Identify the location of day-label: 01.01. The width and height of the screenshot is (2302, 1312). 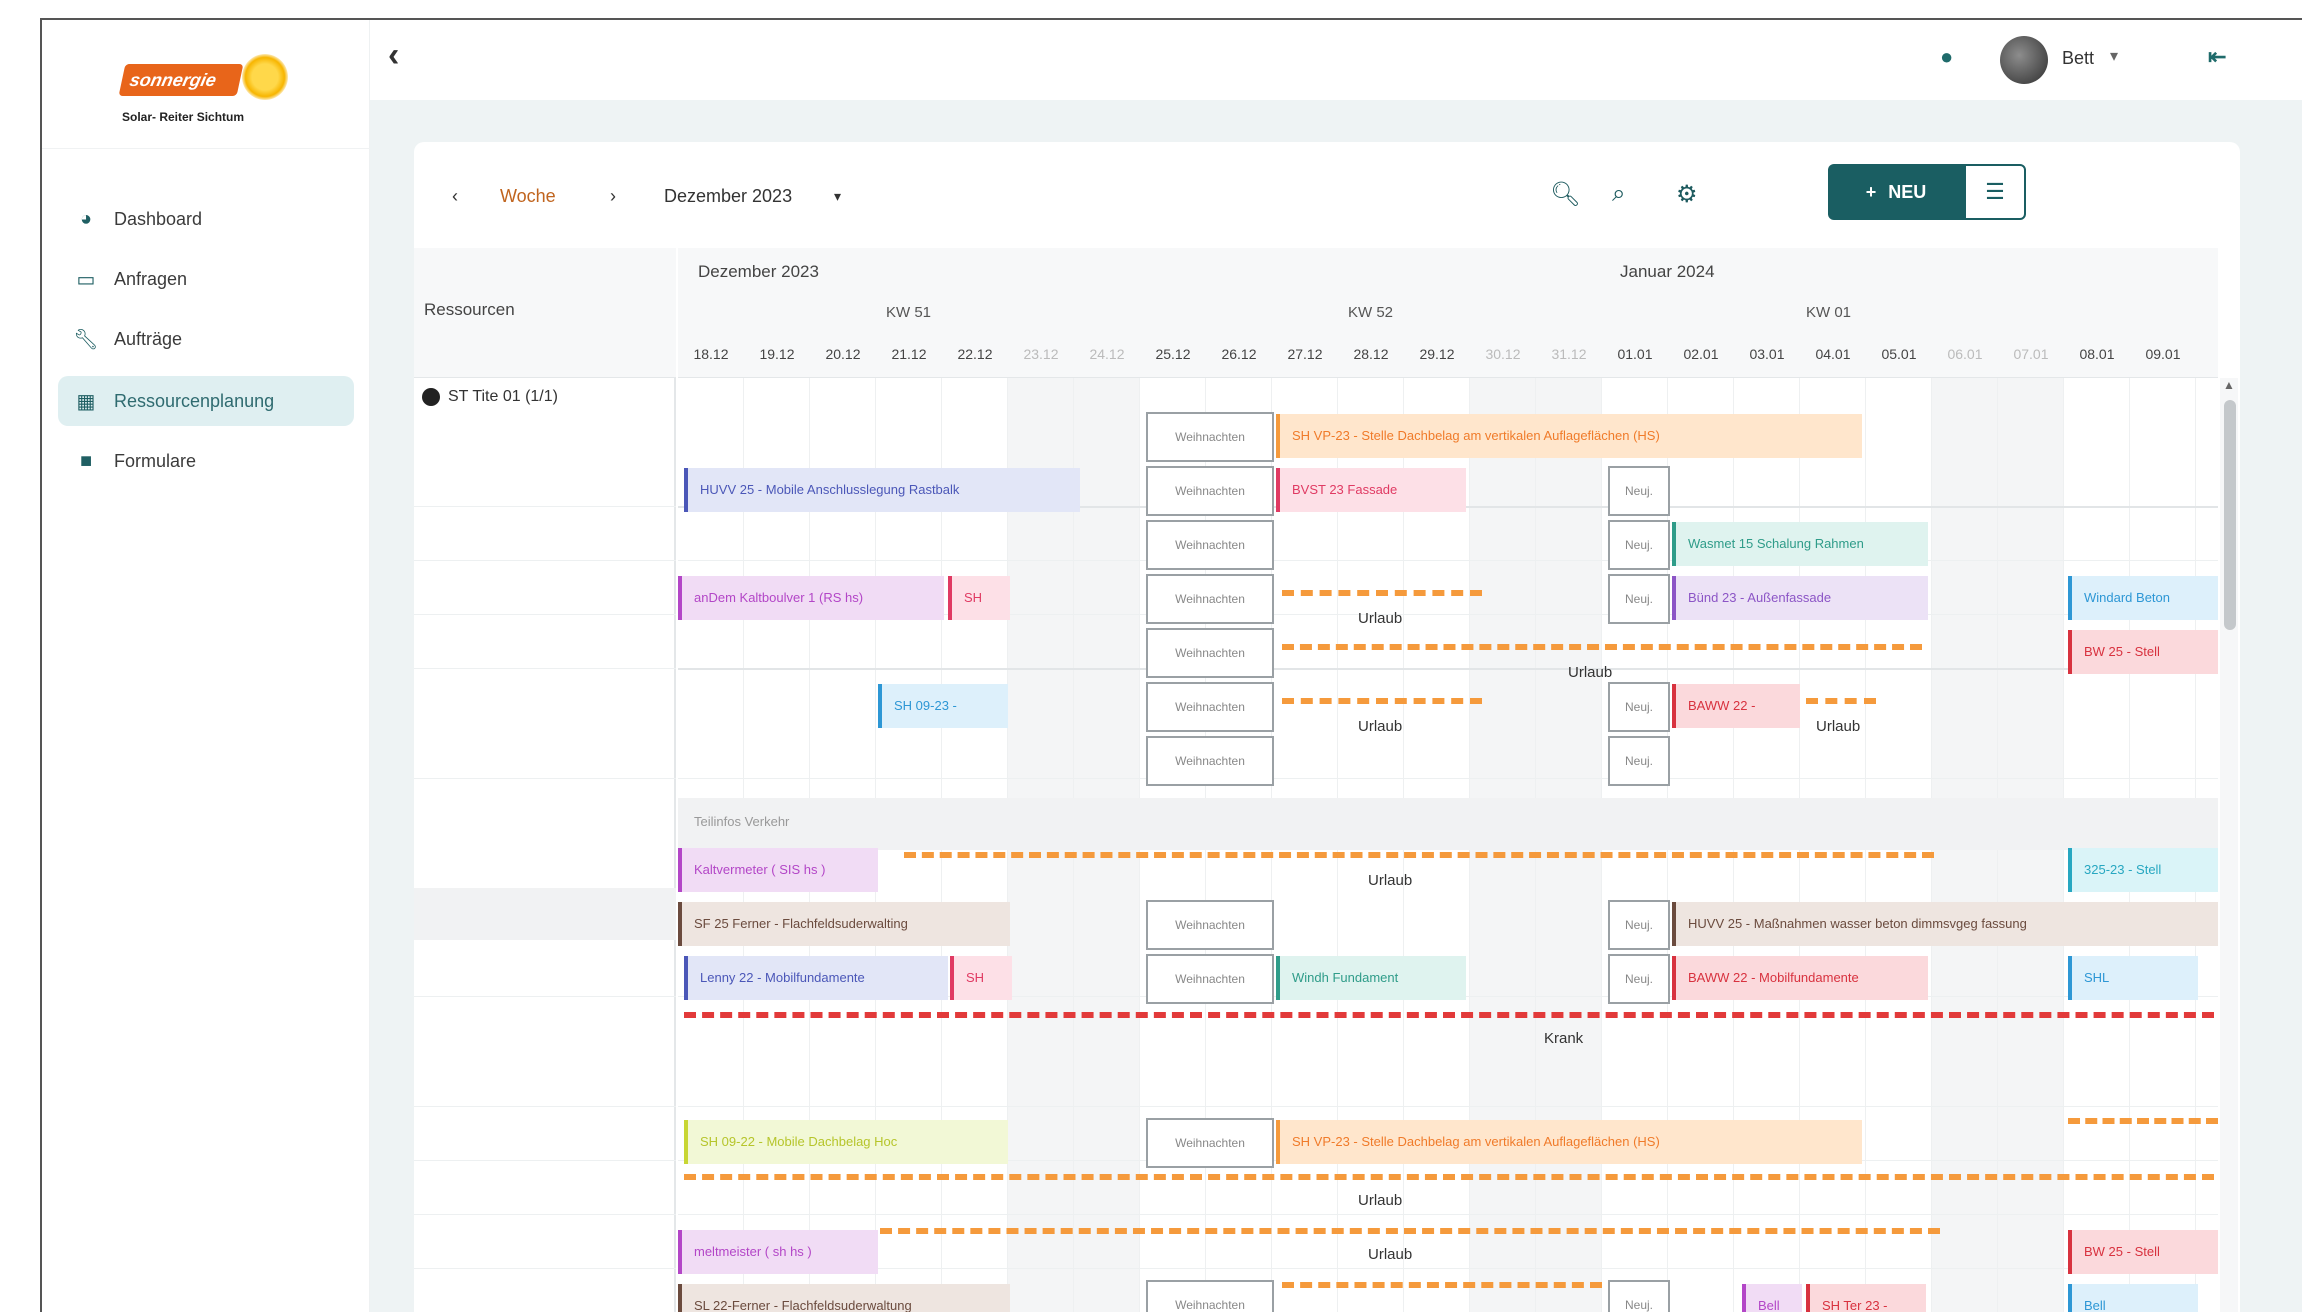
(1635, 354).